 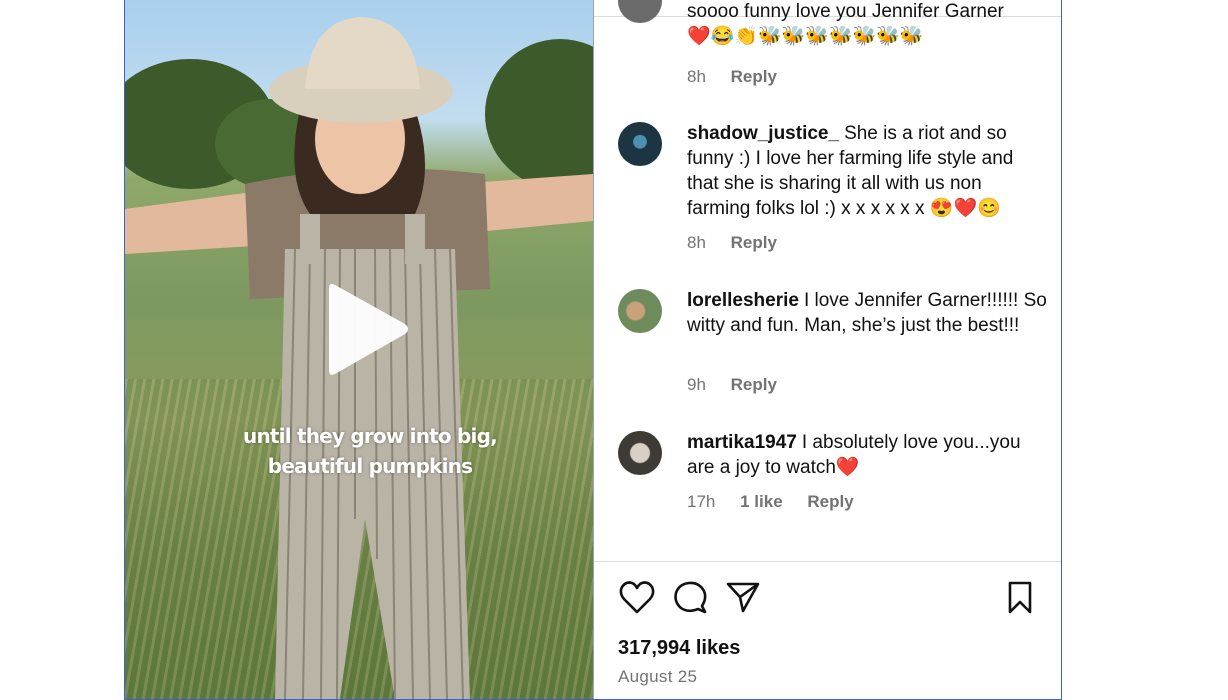 I want to click on comment-meta: 17h 1 like Reply, so click(x=780, y=502).